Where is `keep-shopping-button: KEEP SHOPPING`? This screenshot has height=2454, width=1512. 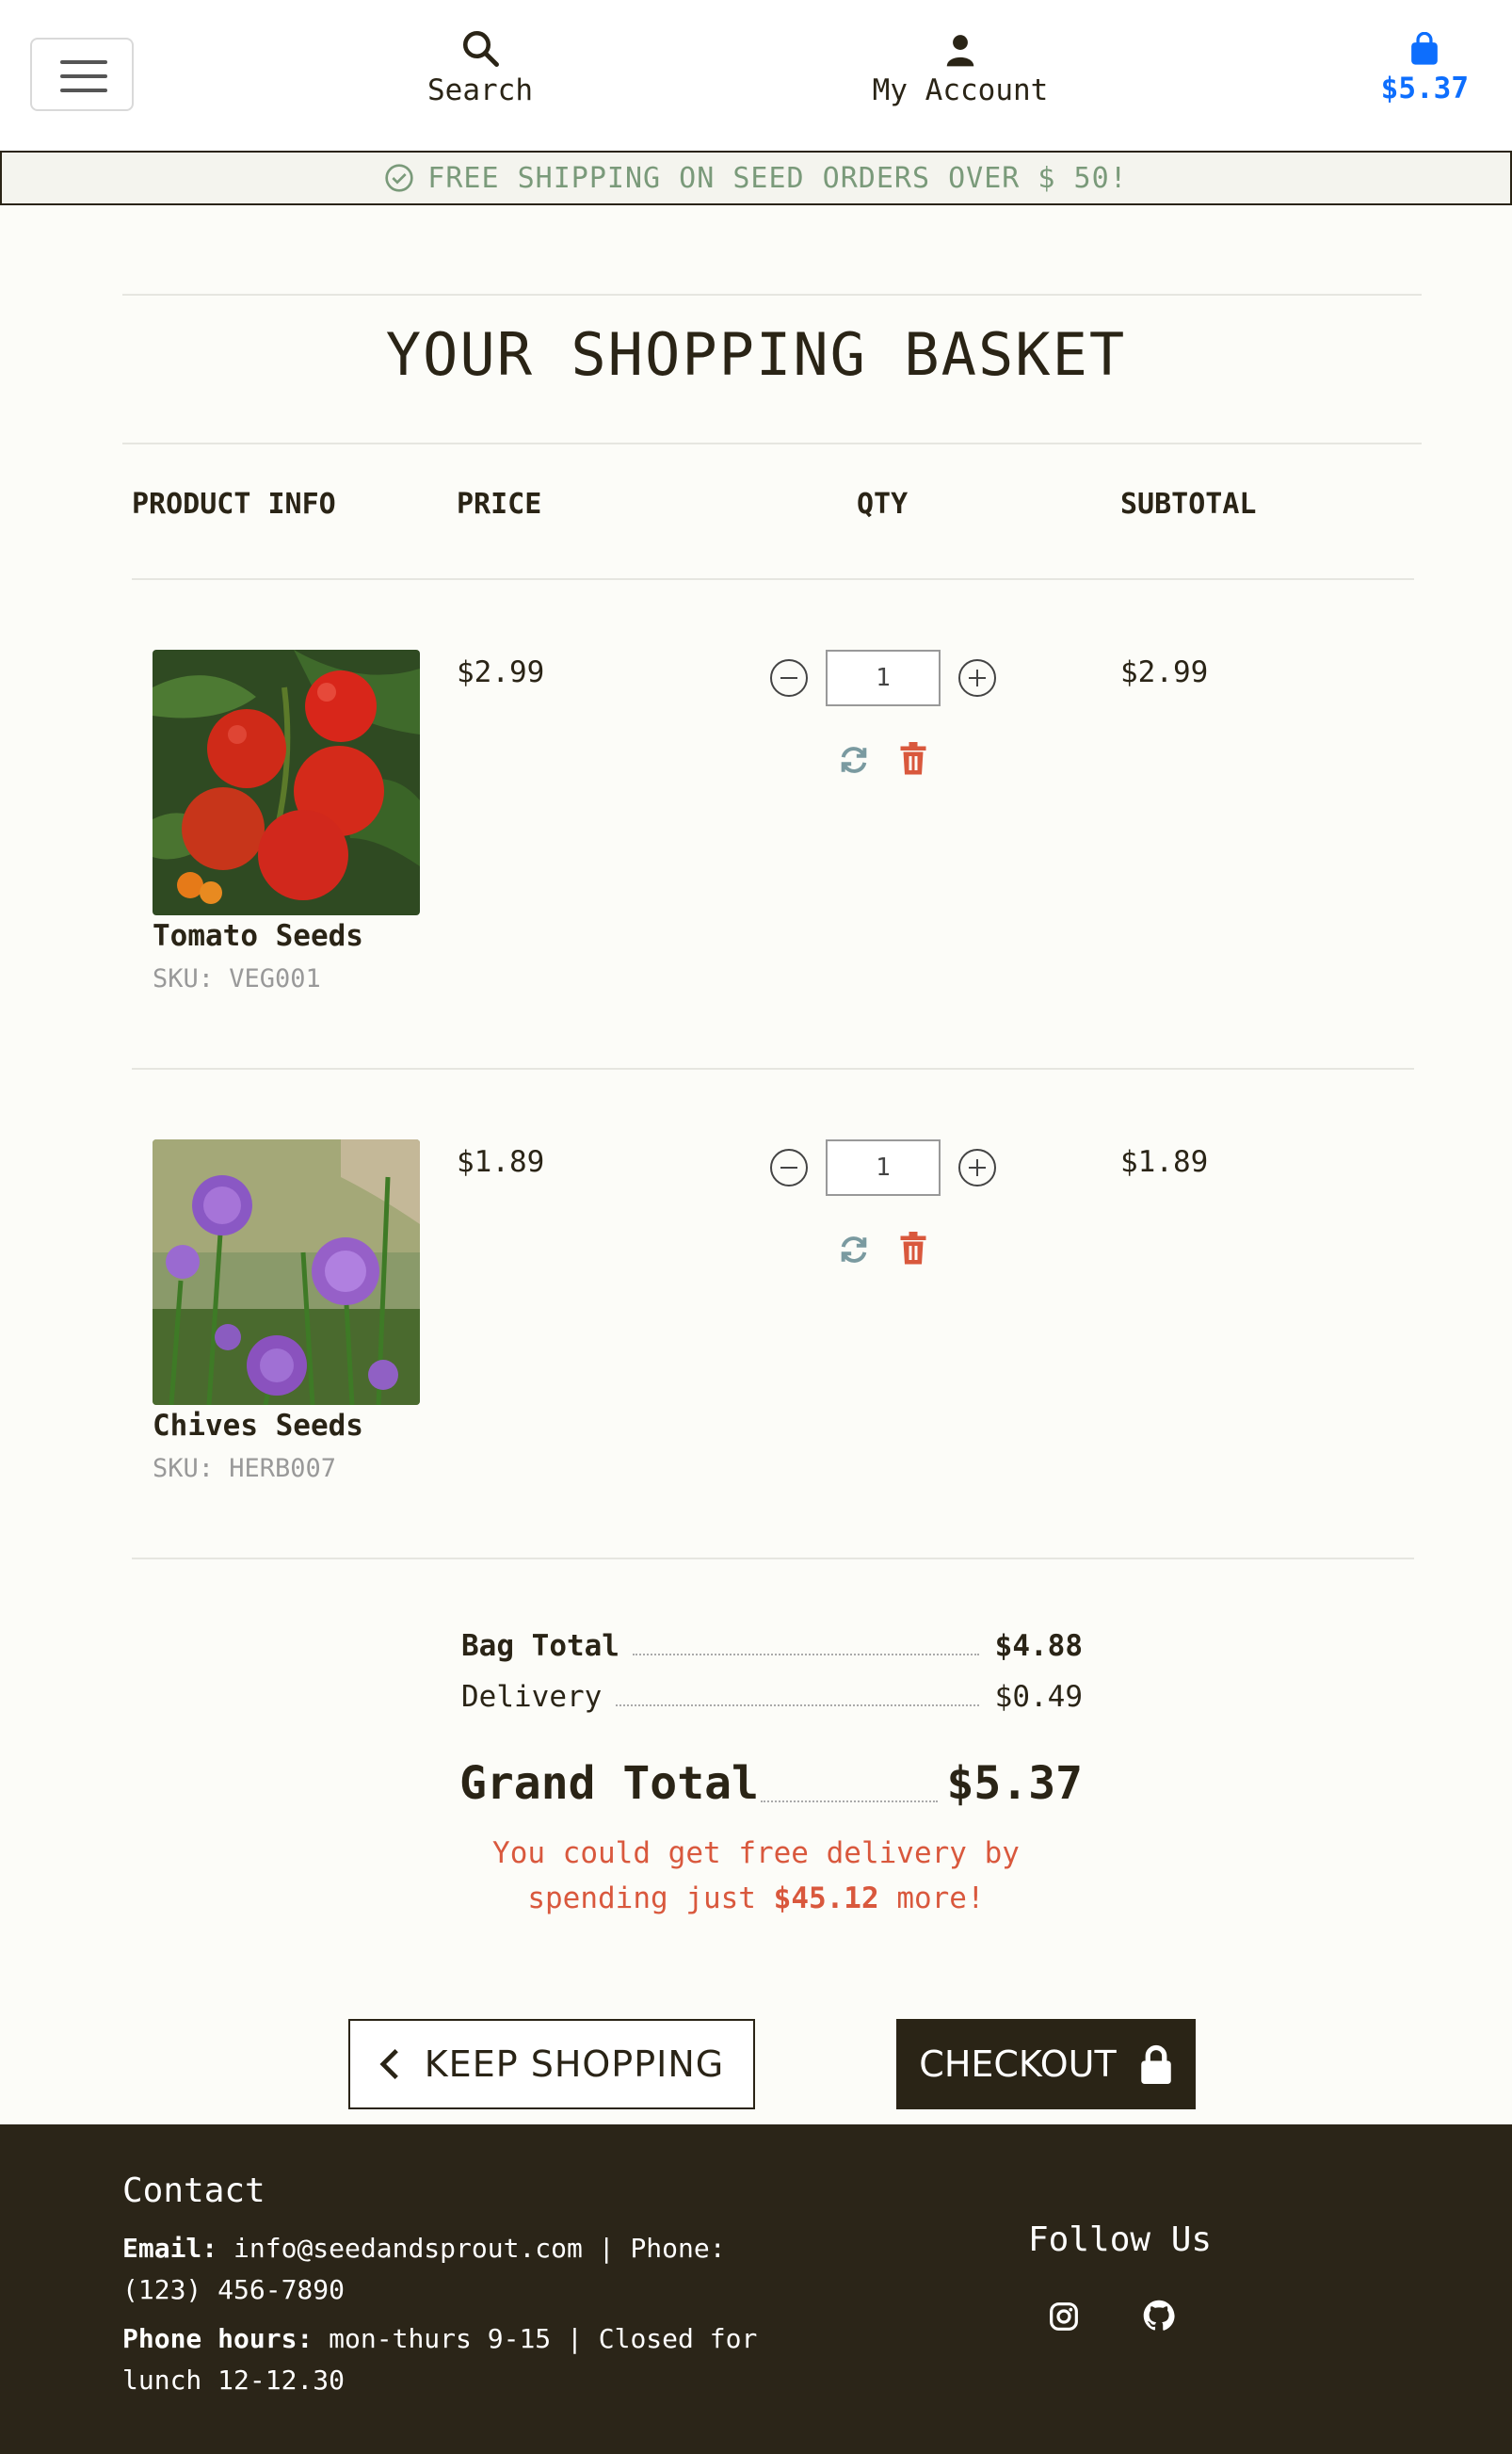
keep-shopping-button: KEEP SHOPPING is located at coordinates (551, 2064).